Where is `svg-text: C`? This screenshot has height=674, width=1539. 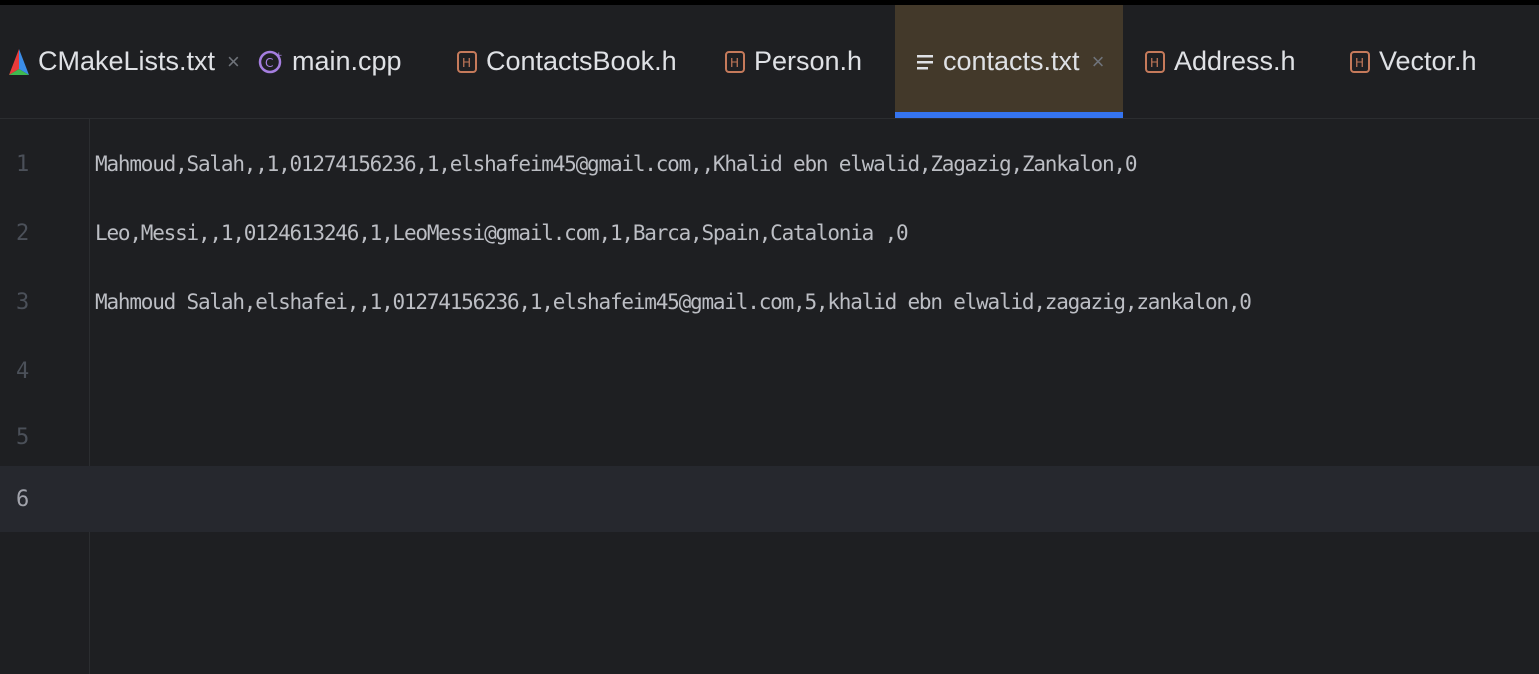 svg-text: C is located at coordinates (269, 63).